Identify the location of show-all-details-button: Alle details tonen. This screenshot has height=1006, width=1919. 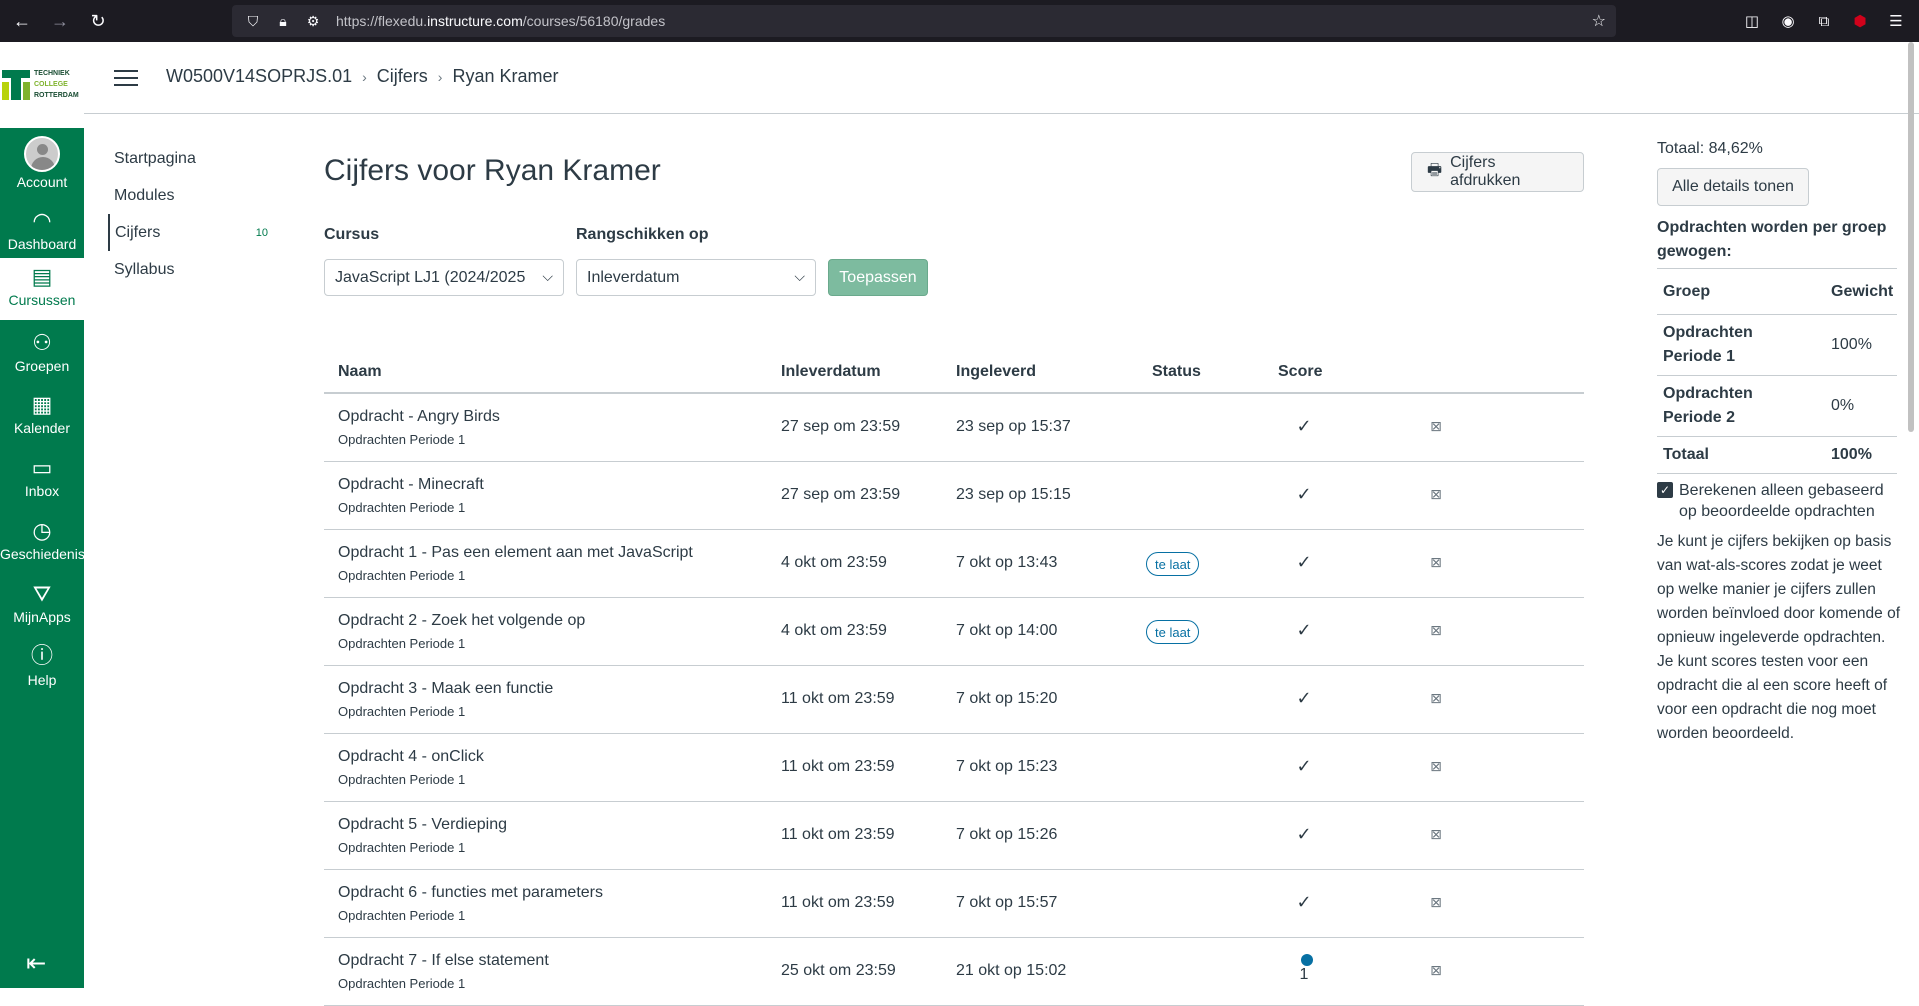
(1733, 187).